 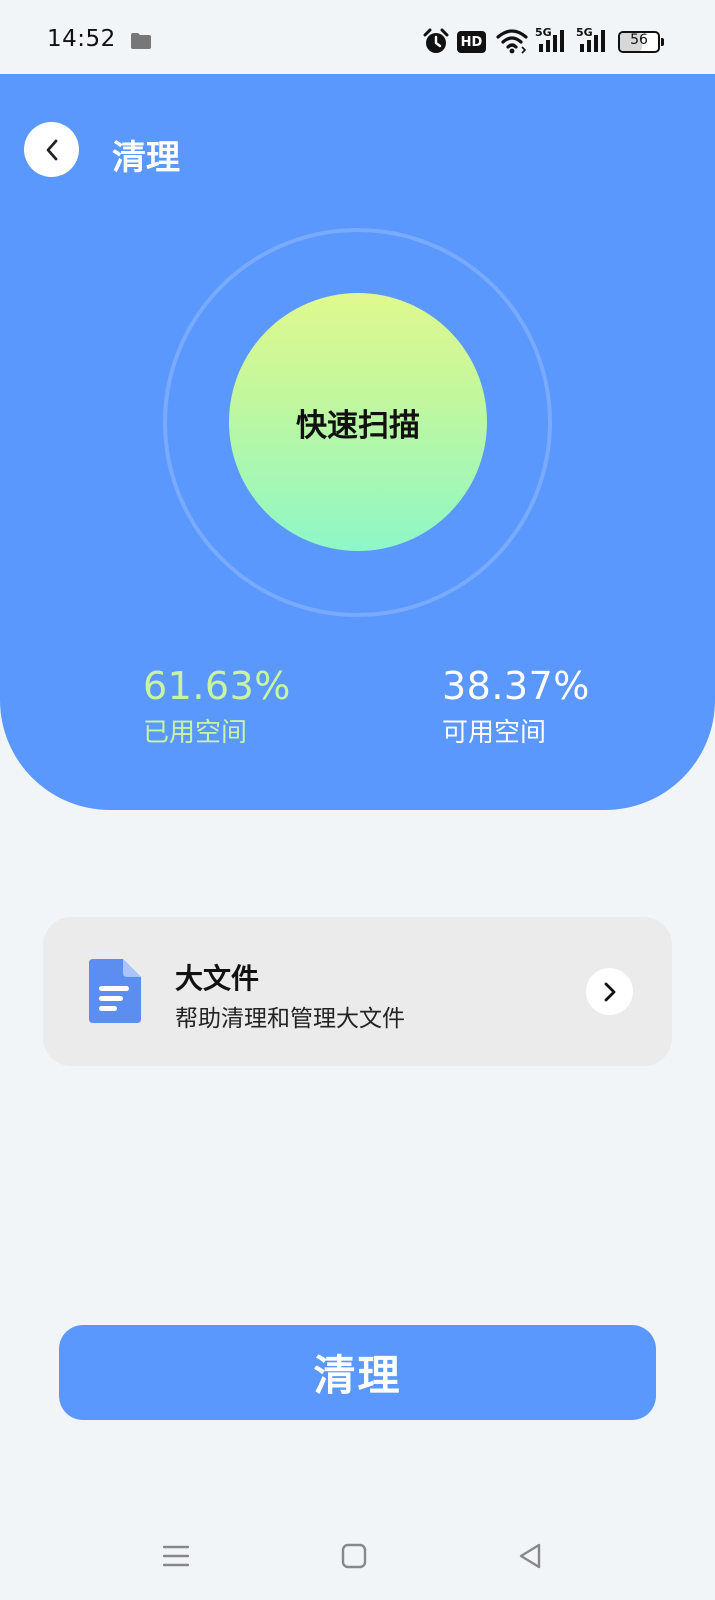 I want to click on back-button, so click(x=51, y=149).